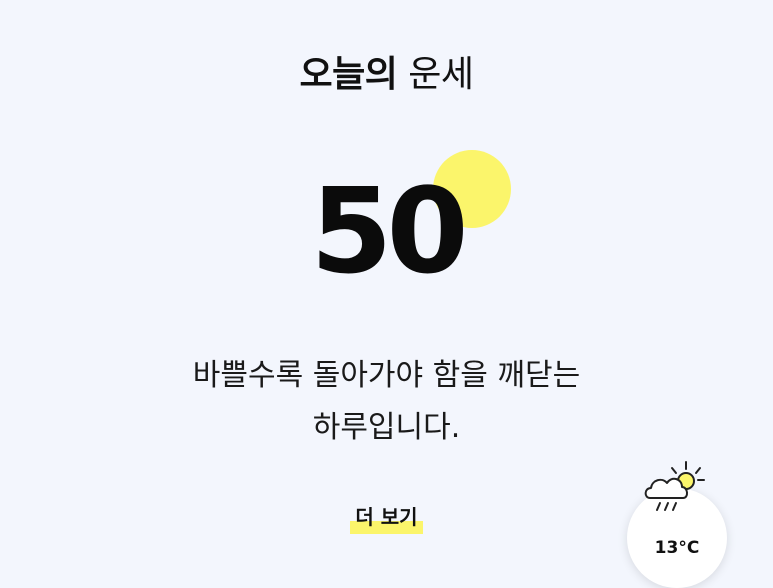  What do you see at coordinates (677, 548) in the screenshot?
I see `weather-temperature: 13°C` at bounding box center [677, 548].